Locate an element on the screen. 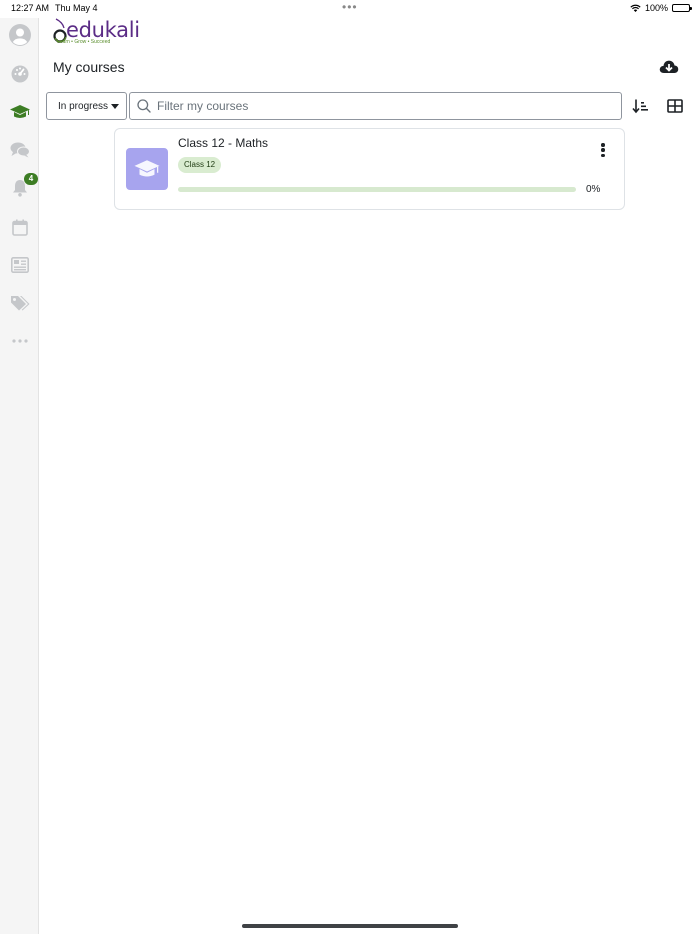 Image resolution: width=700 pixels, height=934 pixels. grid-view-icon is located at coordinates (675, 106).